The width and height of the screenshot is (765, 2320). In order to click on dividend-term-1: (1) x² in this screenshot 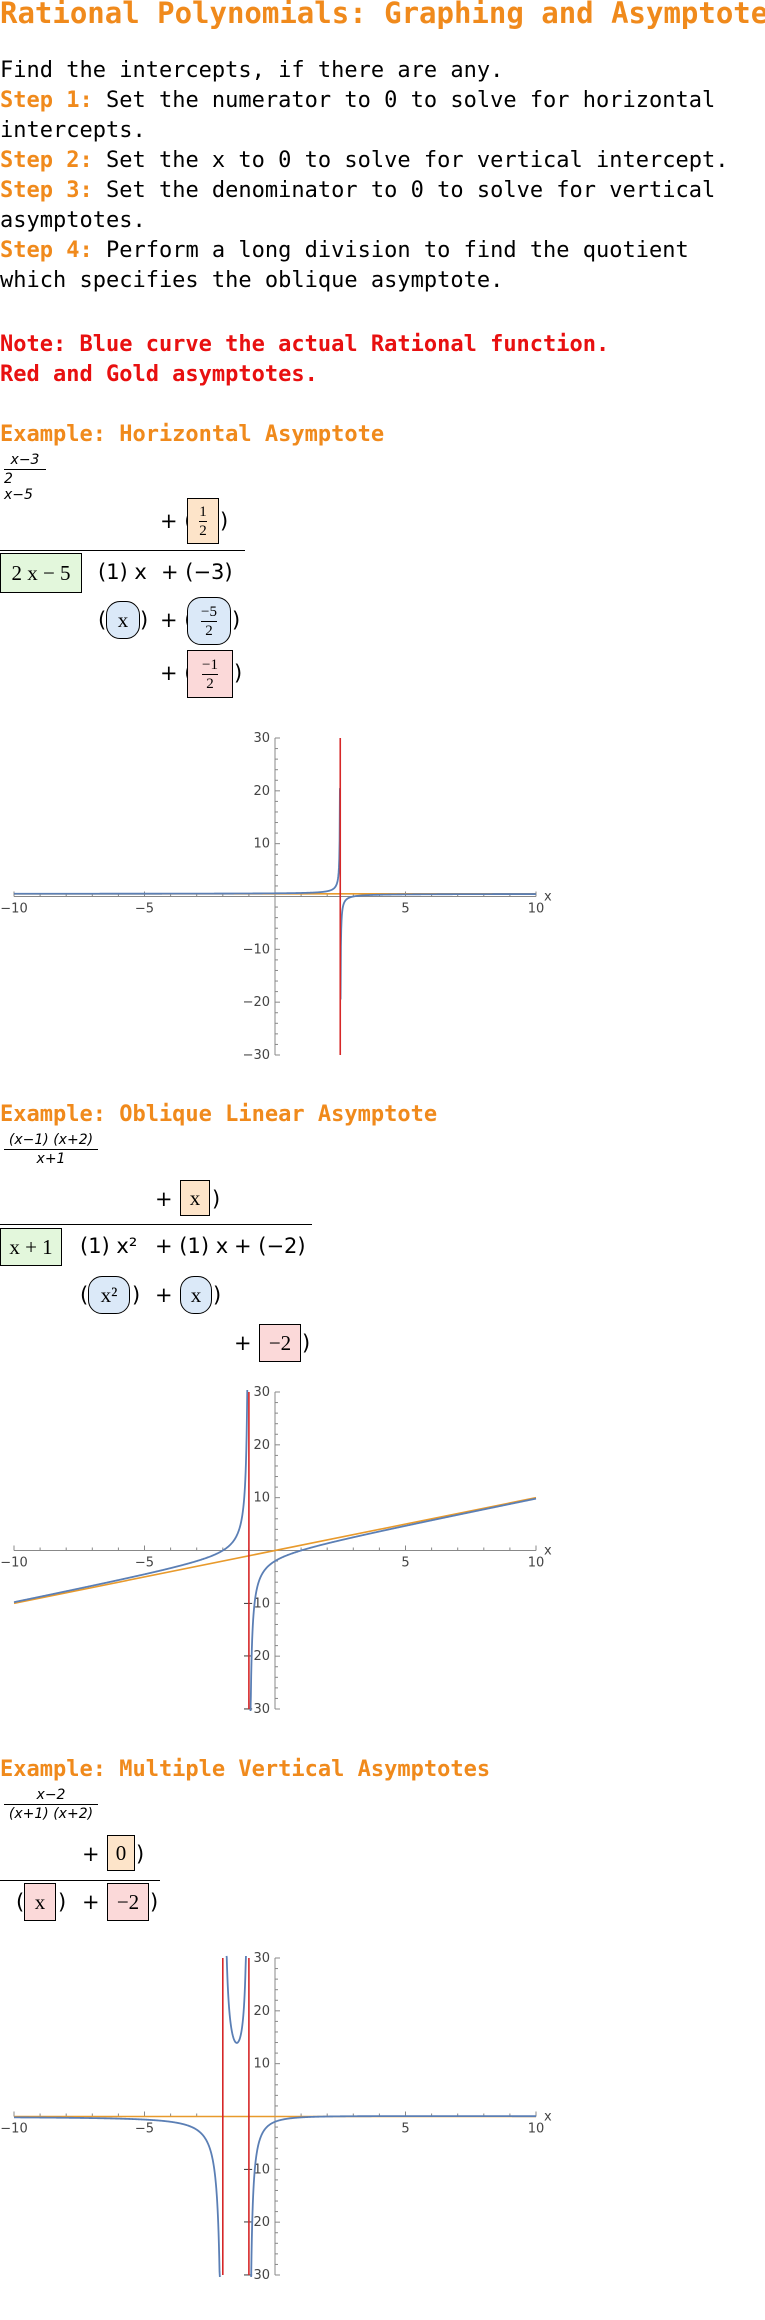, I will do `click(109, 1246)`.